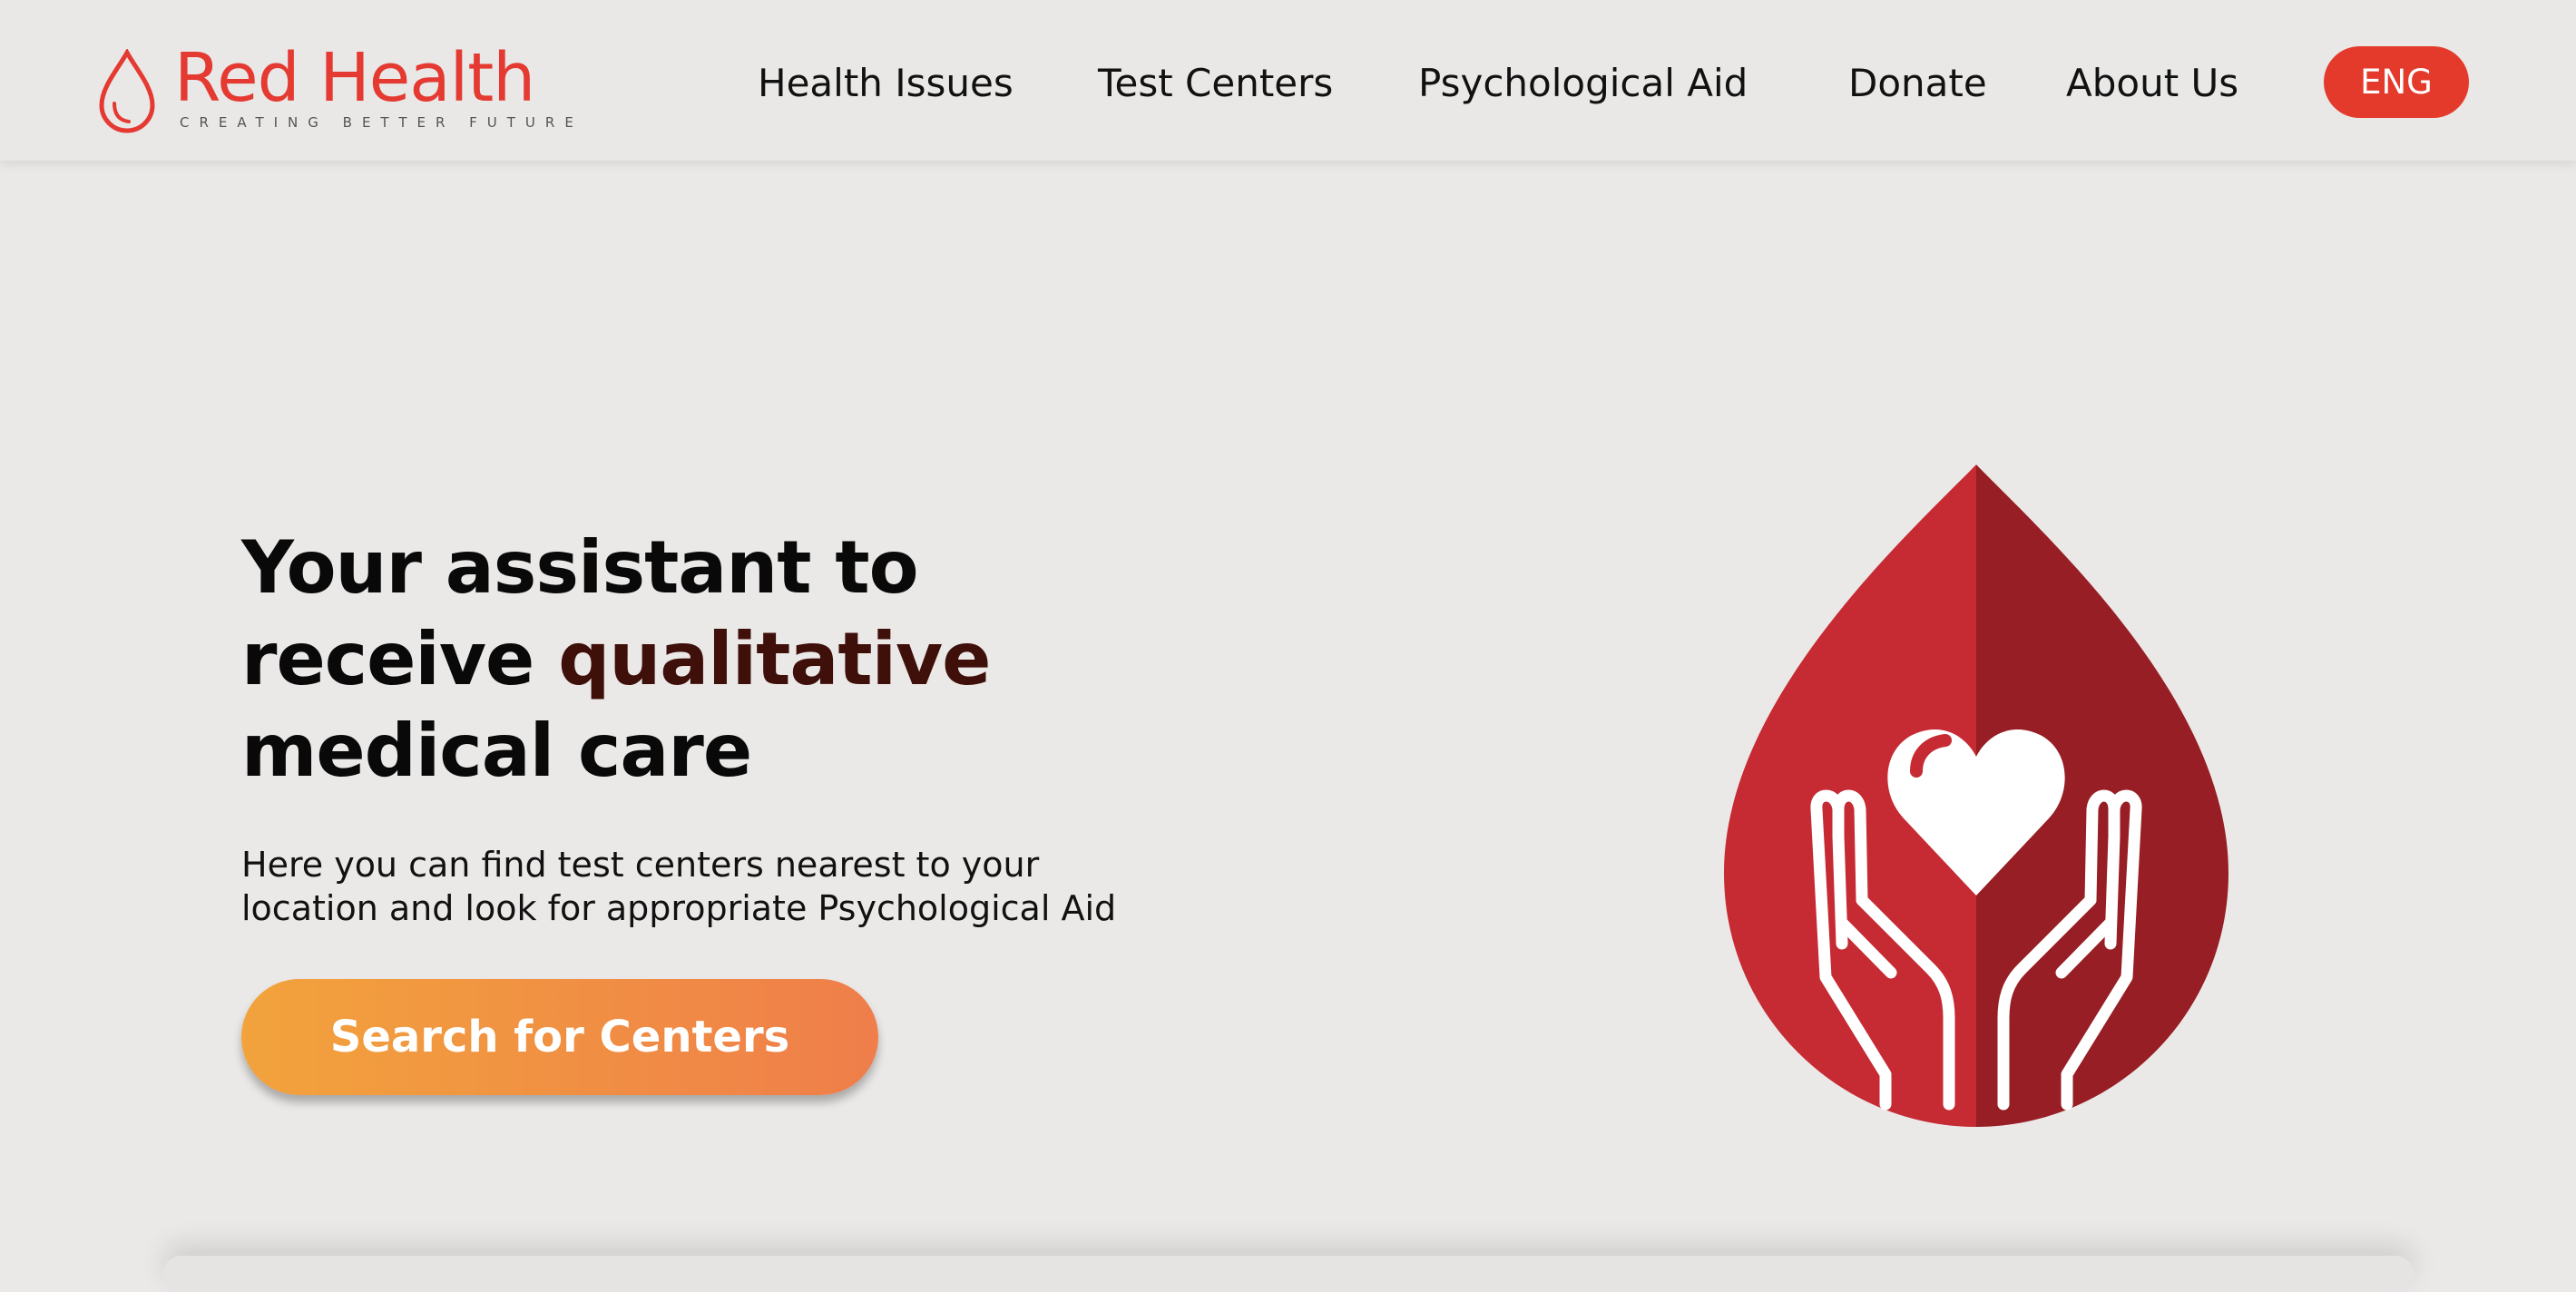  I want to click on blood-drop-logo-icon, so click(127, 91).